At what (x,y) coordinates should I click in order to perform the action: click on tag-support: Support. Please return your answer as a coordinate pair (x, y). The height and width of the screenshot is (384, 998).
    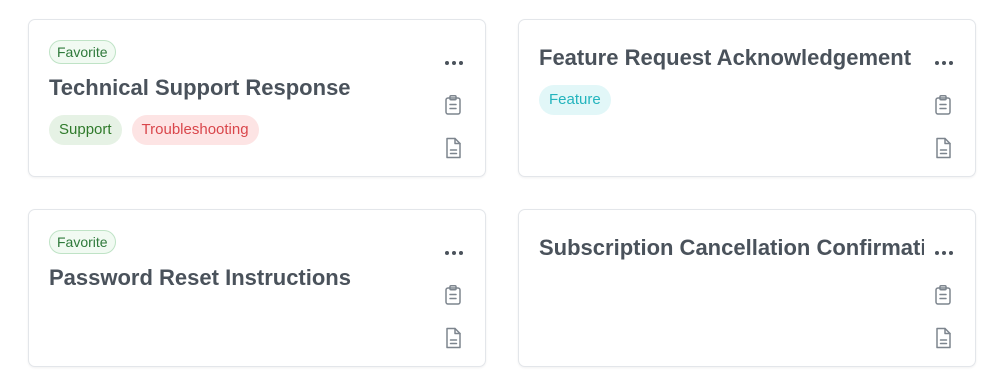
    Looking at the image, I should click on (85, 130).